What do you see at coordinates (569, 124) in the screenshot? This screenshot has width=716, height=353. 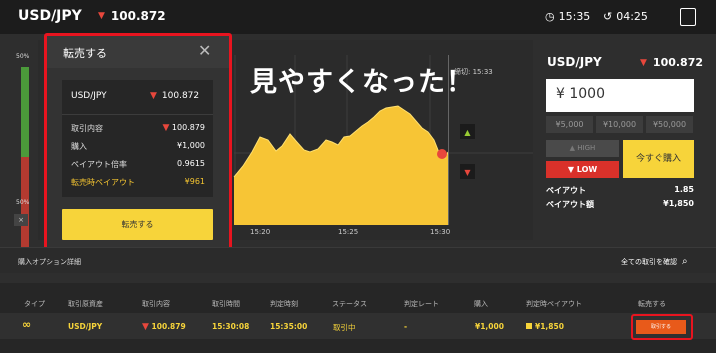 I see `preset-5000-button: ¥5,000` at bounding box center [569, 124].